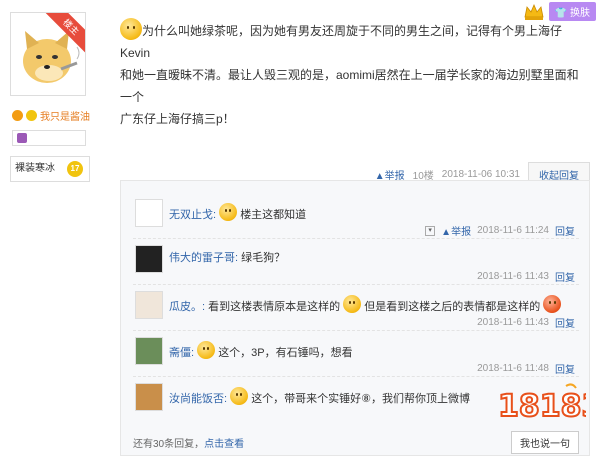 Image resolution: width=600 pixels, height=456 pixels. I want to click on site-watermark-logo: 18183, so click(541, 403).